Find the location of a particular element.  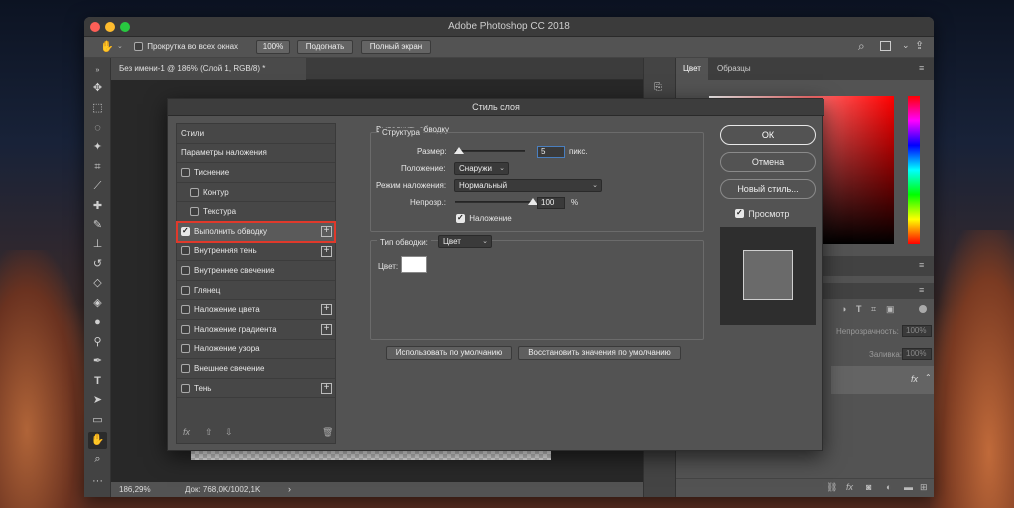

style-item: Внешнее свечение is located at coordinates (256, 369).